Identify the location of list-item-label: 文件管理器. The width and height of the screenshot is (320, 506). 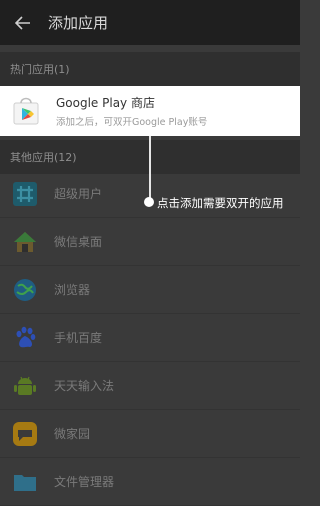
(84, 482).